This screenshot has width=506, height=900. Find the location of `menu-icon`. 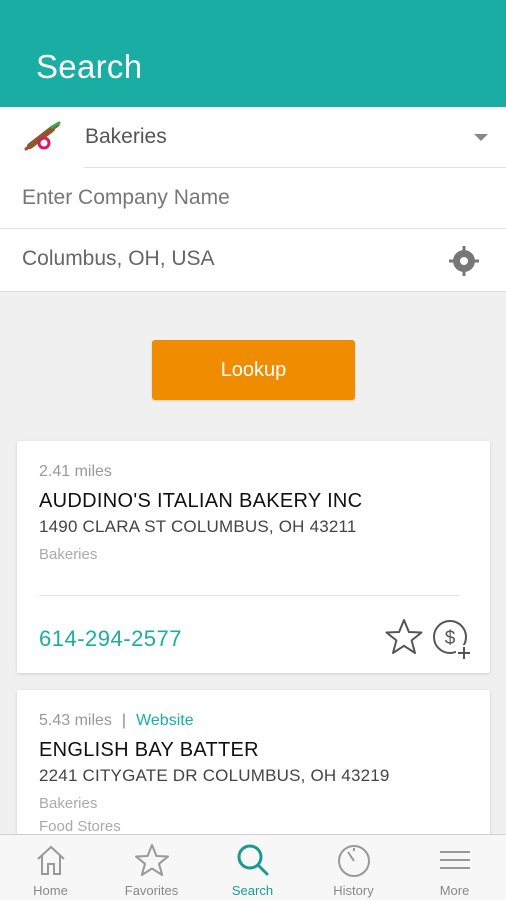

menu-icon is located at coordinates (454, 860).